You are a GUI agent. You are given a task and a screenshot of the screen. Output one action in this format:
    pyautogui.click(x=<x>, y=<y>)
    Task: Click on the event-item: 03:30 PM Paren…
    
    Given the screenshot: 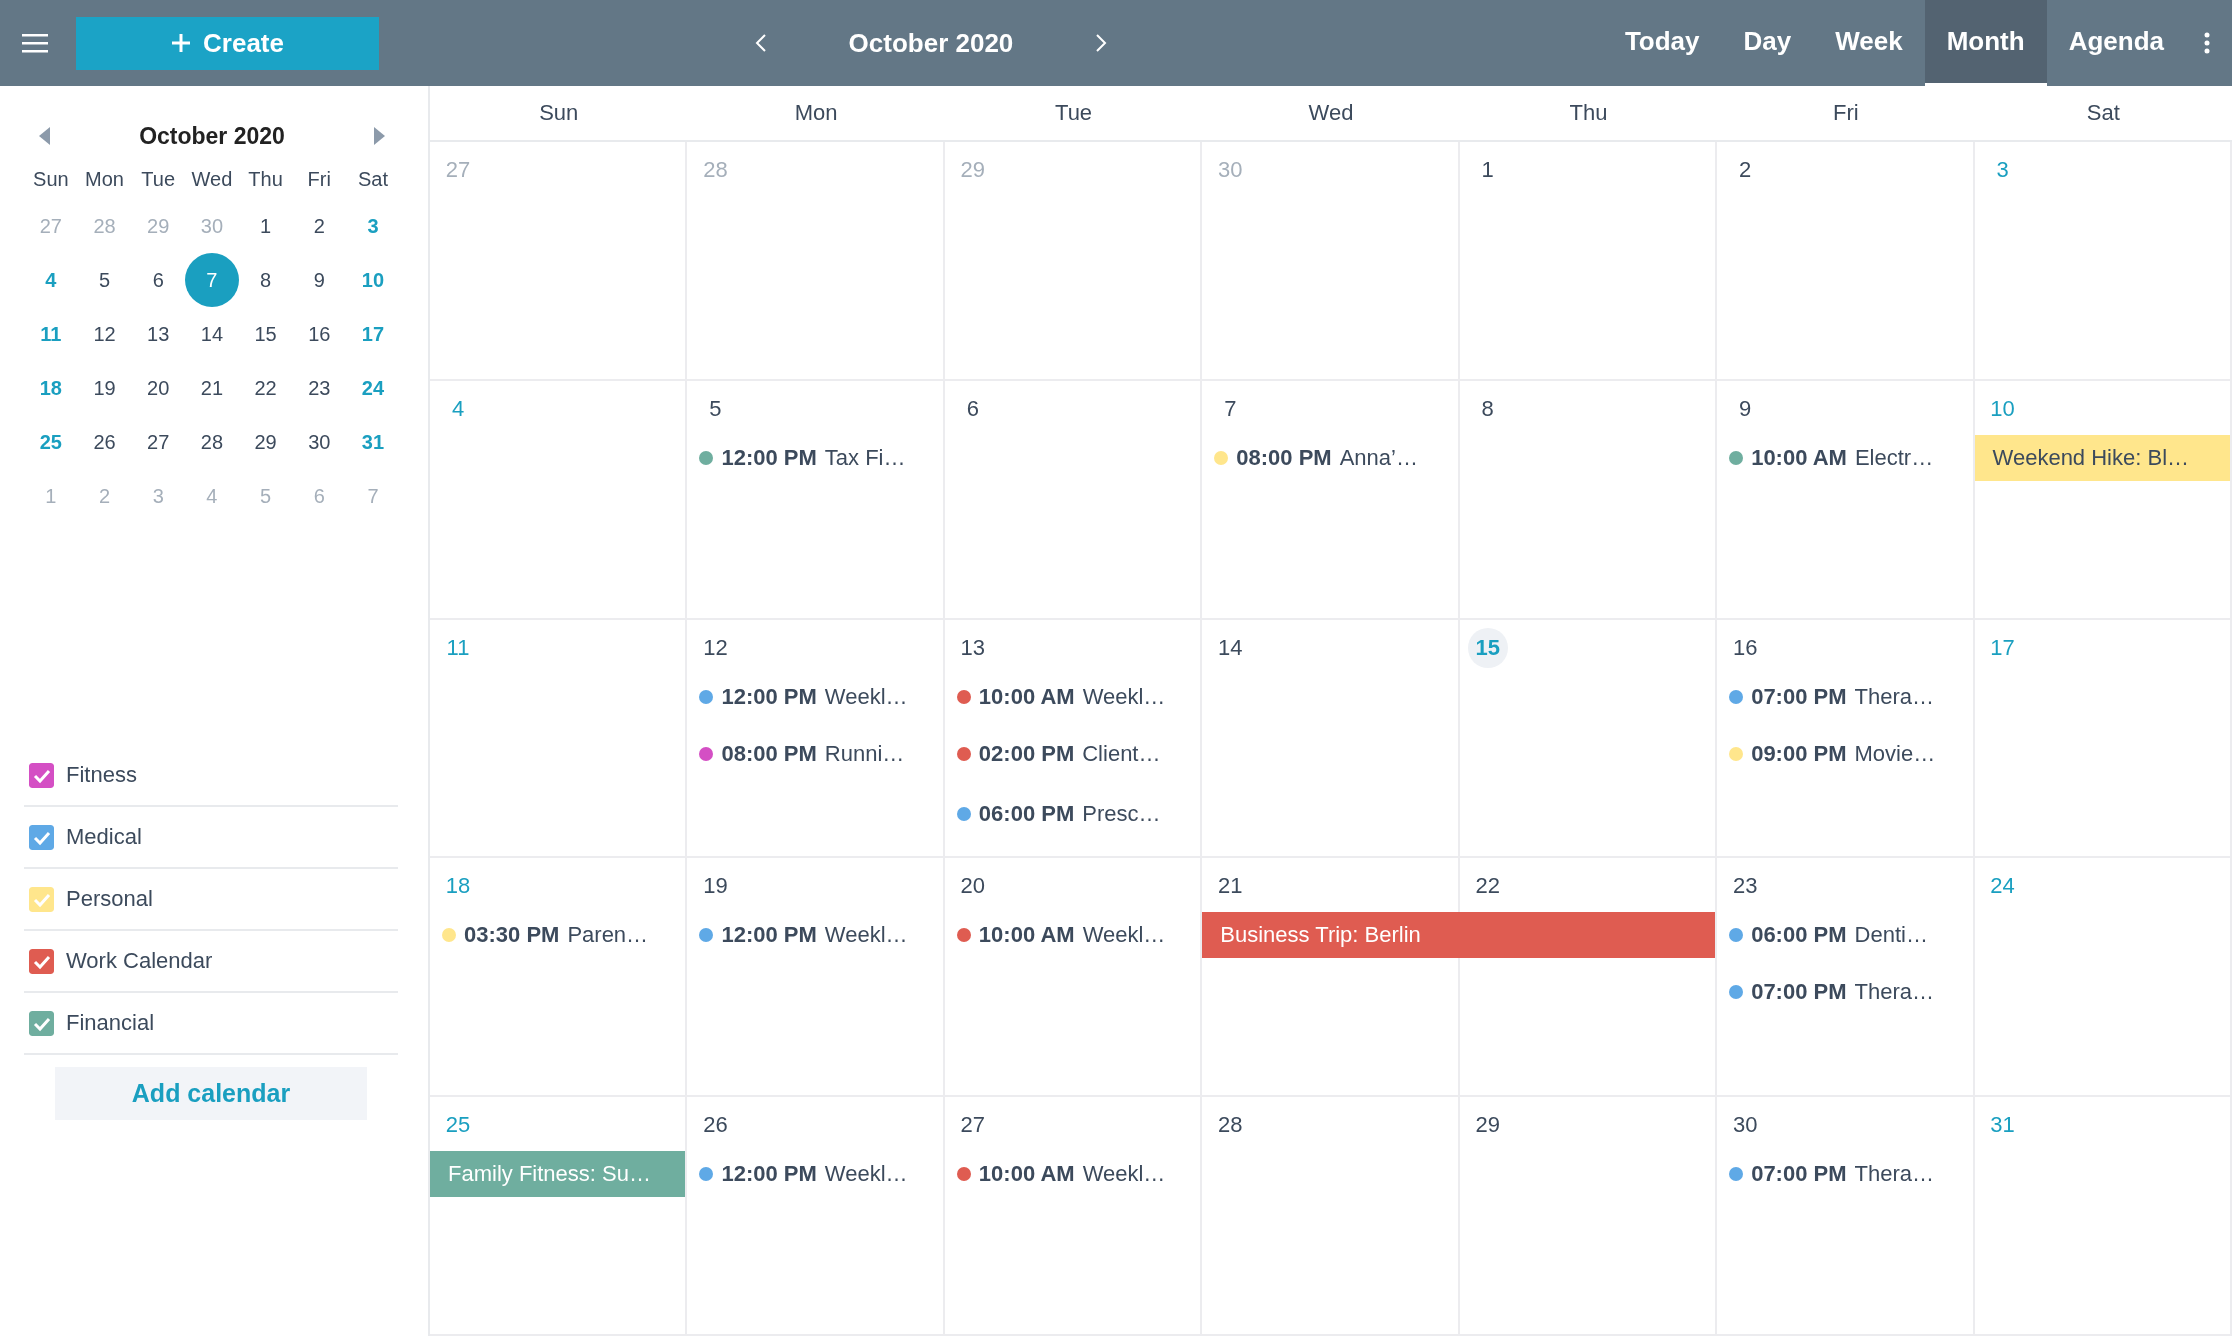 What is the action you would take?
    pyautogui.click(x=559, y=935)
    